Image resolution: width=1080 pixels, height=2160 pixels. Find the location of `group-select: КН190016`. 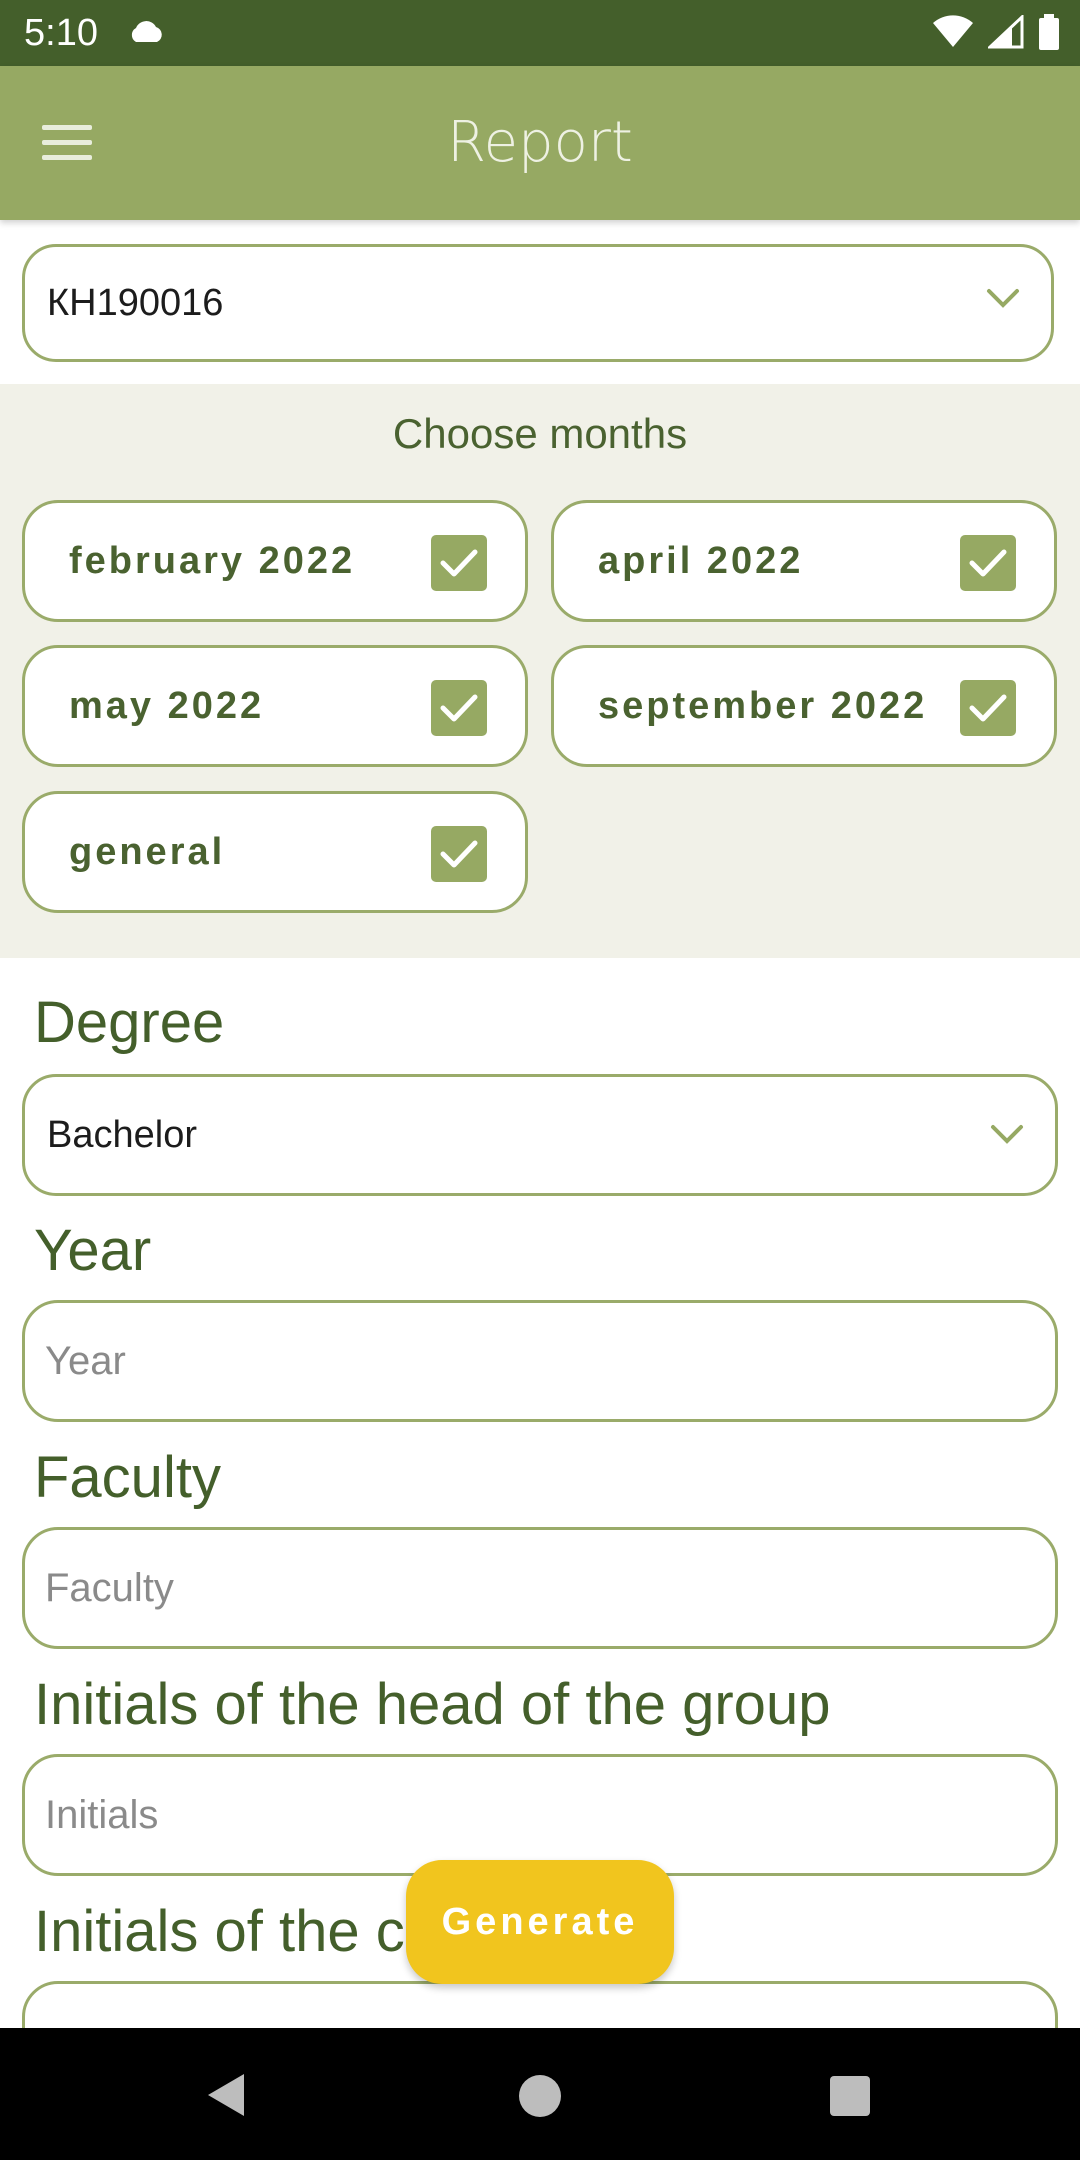

group-select: КН190016 is located at coordinates (538, 303).